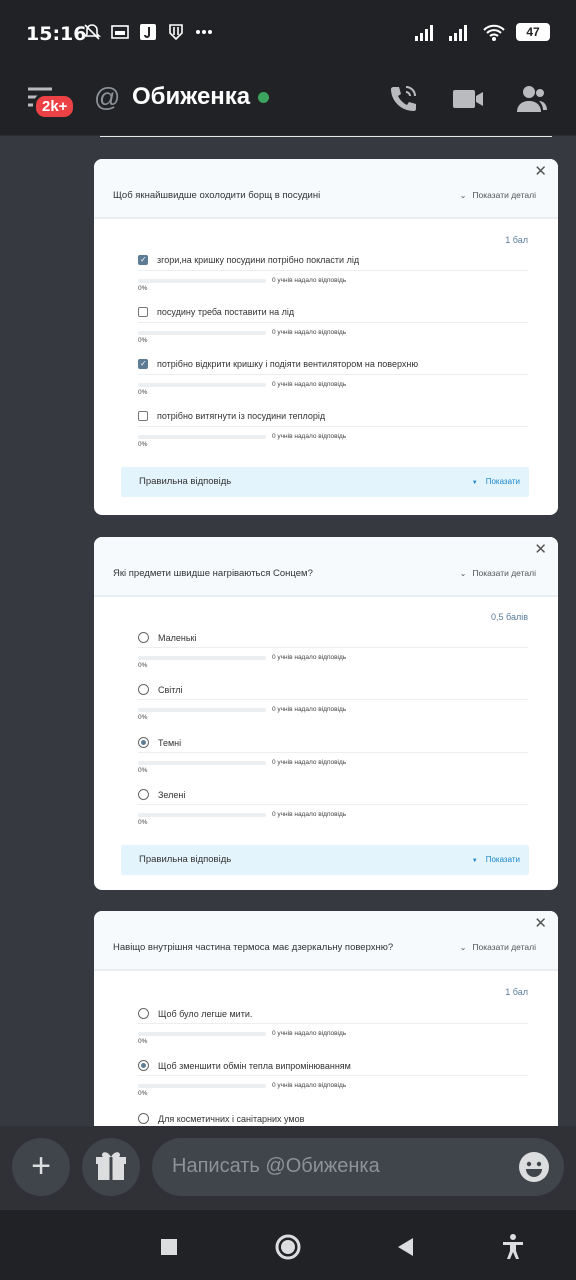 This screenshot has width=576, height=1280. Describe the element at coordinates (204, 32) in the screenshot. I see `more-dots-icon` at that location.